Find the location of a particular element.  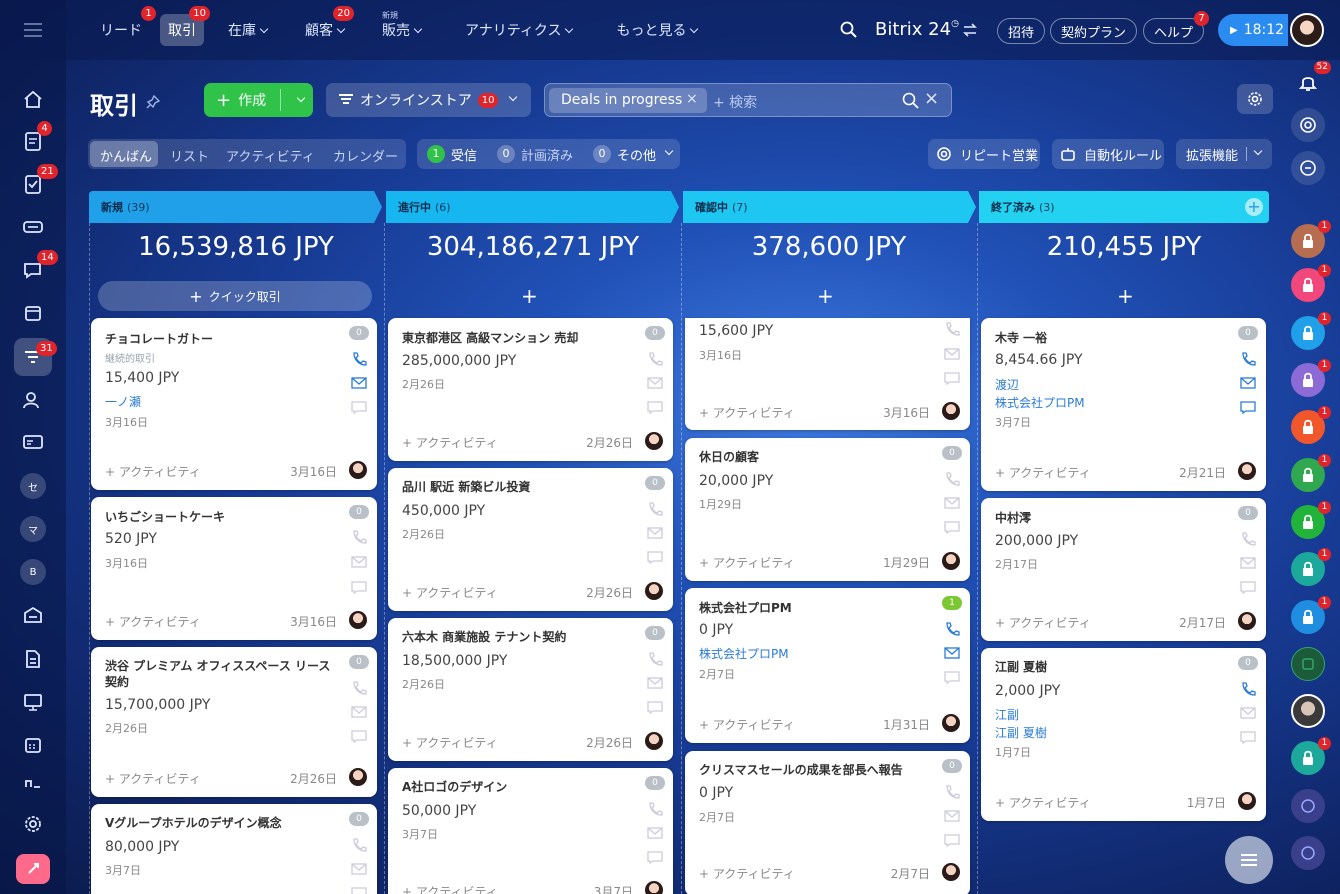

help-button: ヘルプ 7 is located at coordinates (1176, 27).